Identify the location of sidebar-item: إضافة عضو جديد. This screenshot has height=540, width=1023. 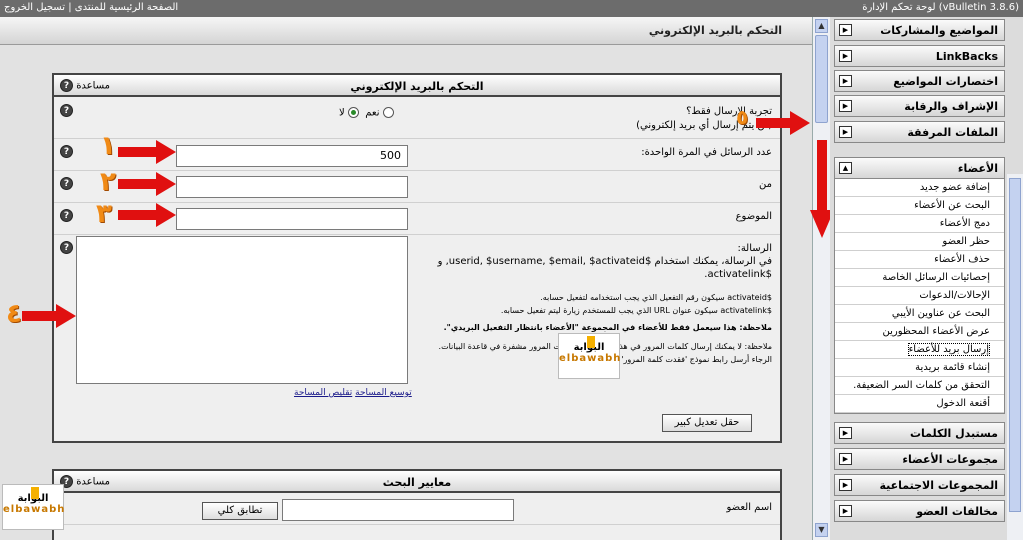
(919, 188).